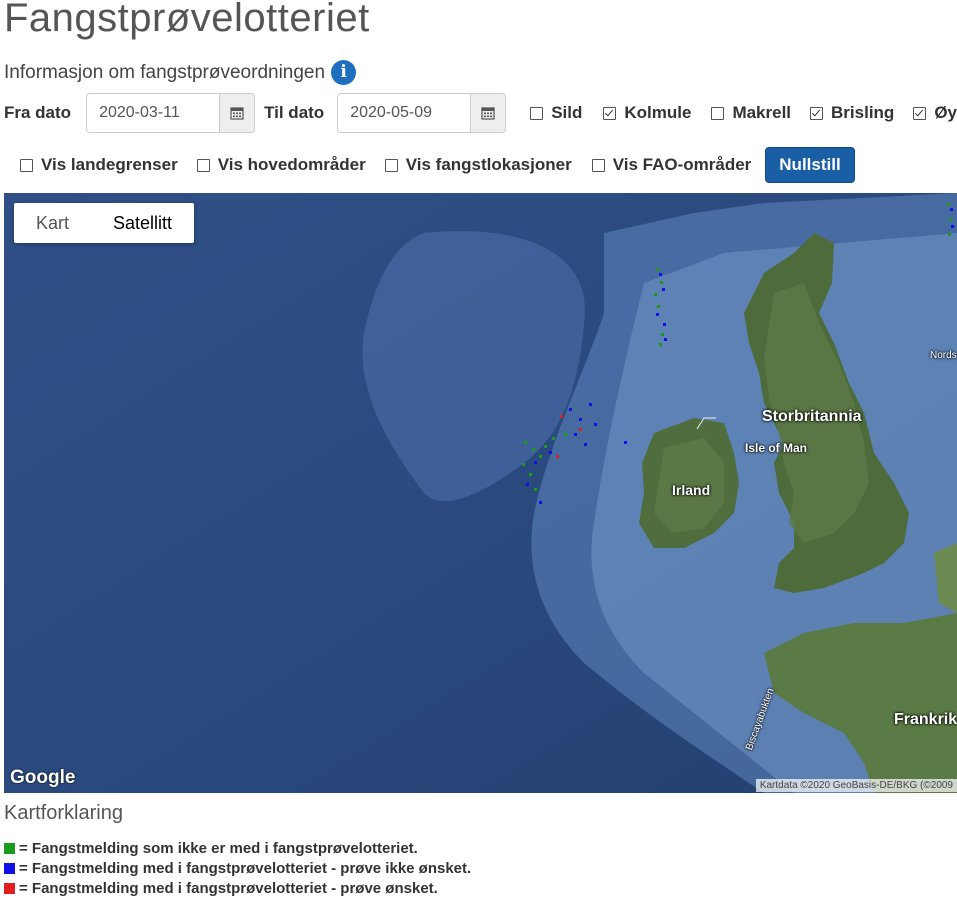 Image resolution: width=957 pixels, height=904 pixels. I want to click on layer-checkbox-fangstlokasjoner: Vis fangstlokasjoner, so click(478, 165).